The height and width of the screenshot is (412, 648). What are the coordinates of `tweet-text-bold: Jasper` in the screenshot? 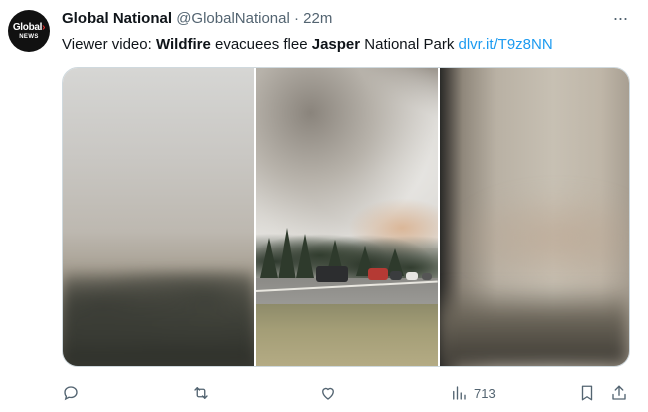 It's located at (336, 44).